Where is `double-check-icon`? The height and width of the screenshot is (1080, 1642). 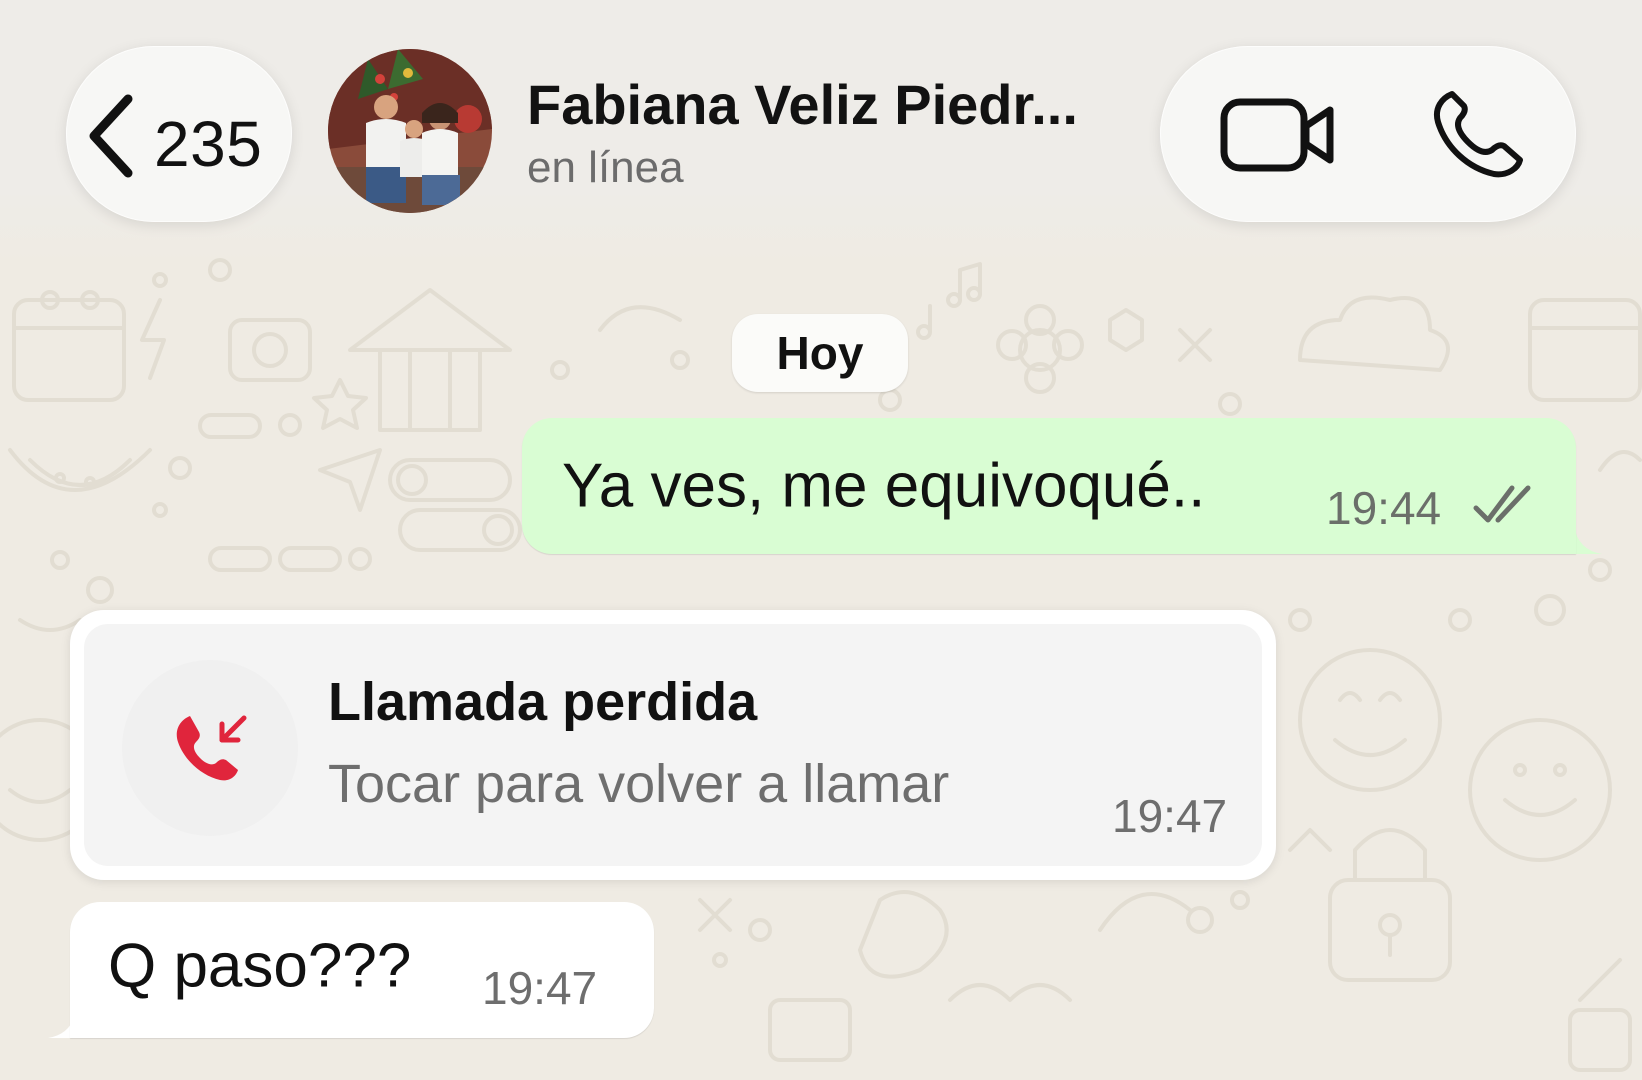 double-check-icon is located at coordinates (1502, 504).